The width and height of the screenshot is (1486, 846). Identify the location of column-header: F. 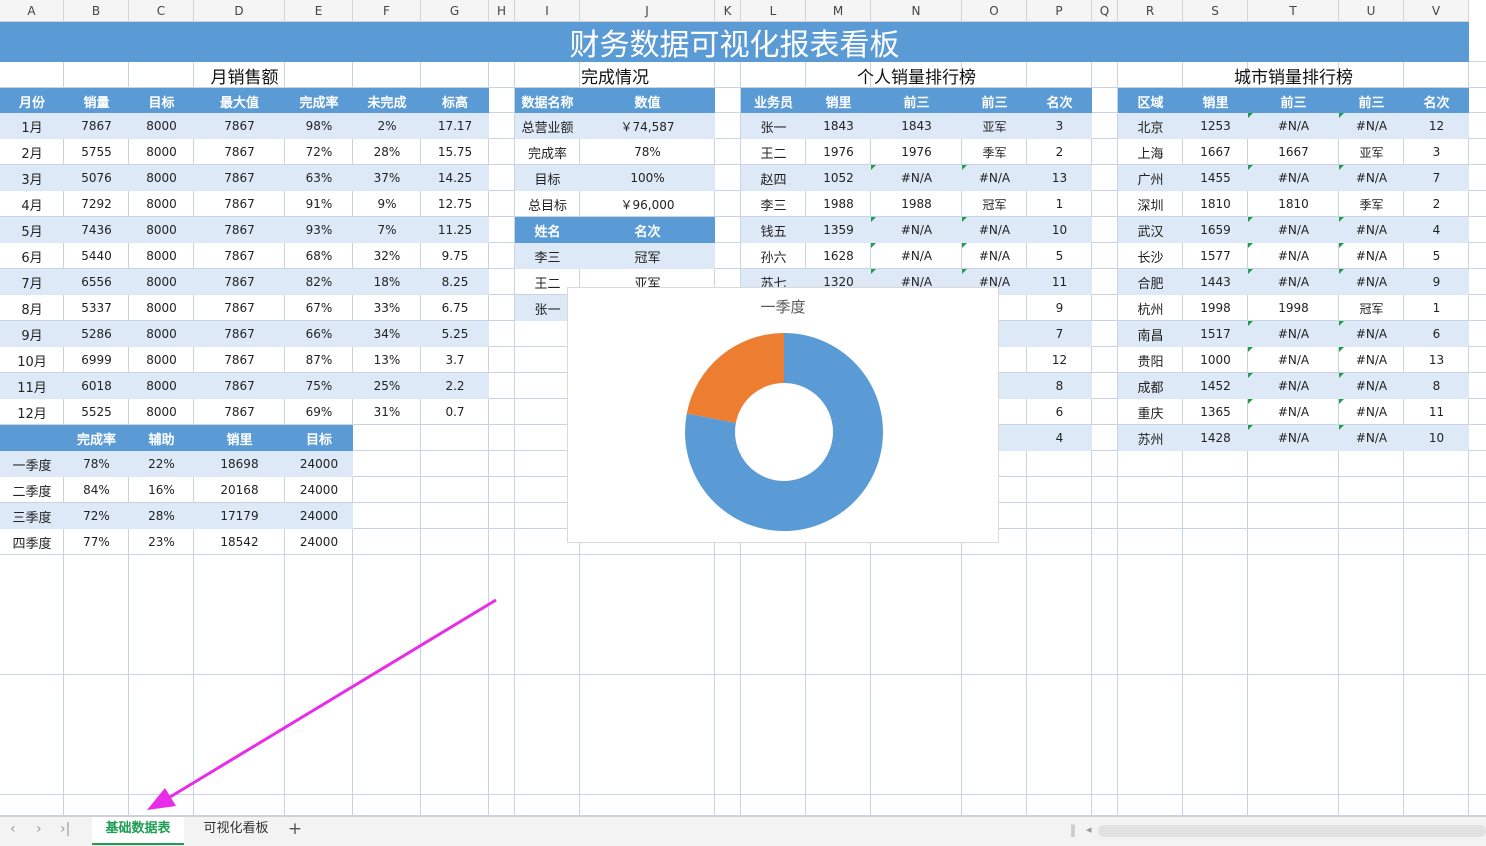
(387, 11).